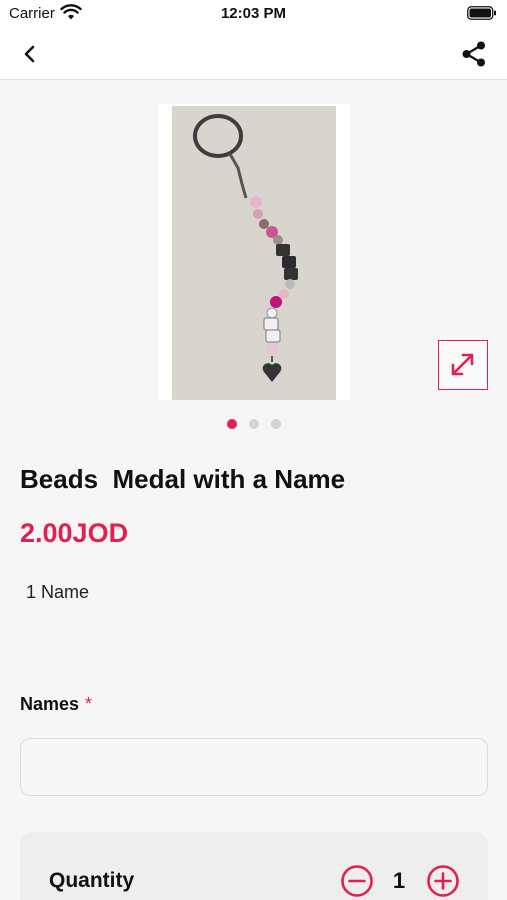 The height and width of the screenshot is (900, 507). What do you see at coordinates (92, 880) in the screenshot?
I see `quantity-label: Quantity` at bounding box center [92, 880].